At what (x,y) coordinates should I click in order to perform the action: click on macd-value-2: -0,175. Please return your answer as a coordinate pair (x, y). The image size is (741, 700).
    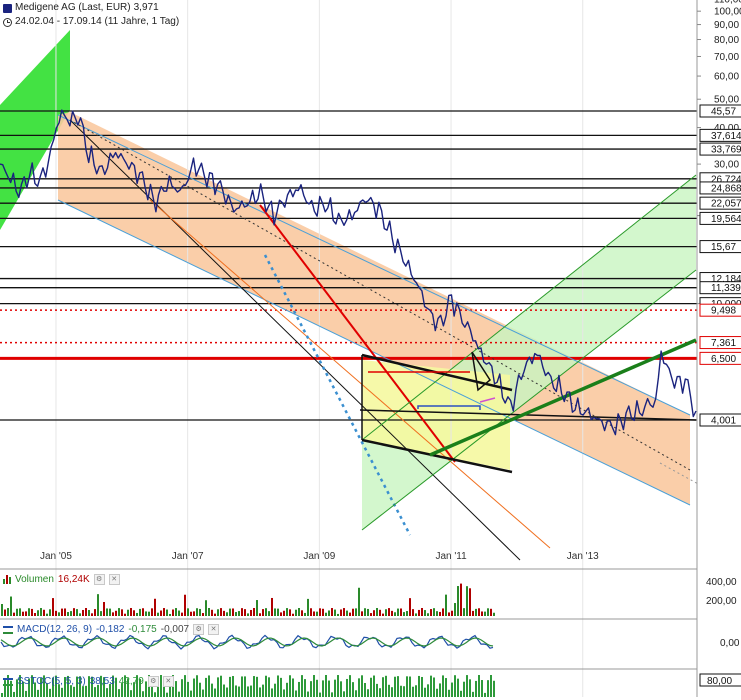
    Looking at the image, I should click on (142, 629).